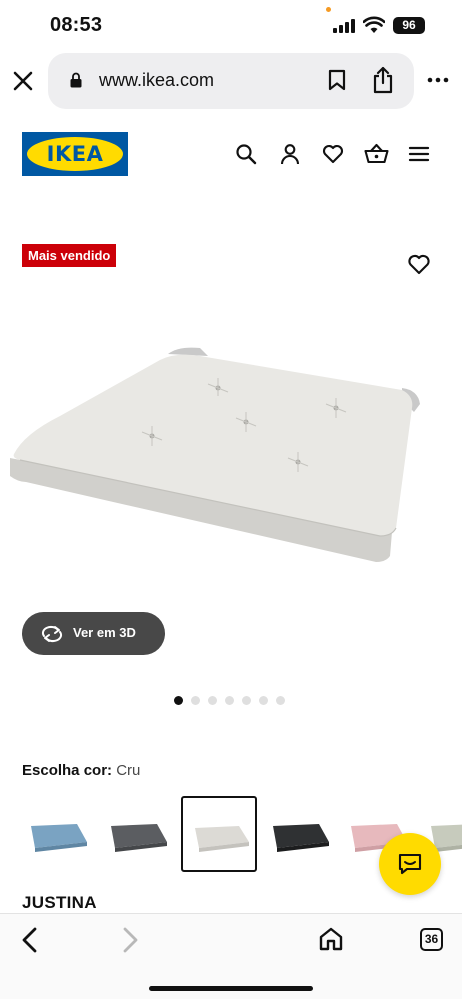 The width and height of the screenshot is (462, 999). Describe the element at coordinates (76, 25) in the screenshot. I see `status-time: 08:53` at that location.